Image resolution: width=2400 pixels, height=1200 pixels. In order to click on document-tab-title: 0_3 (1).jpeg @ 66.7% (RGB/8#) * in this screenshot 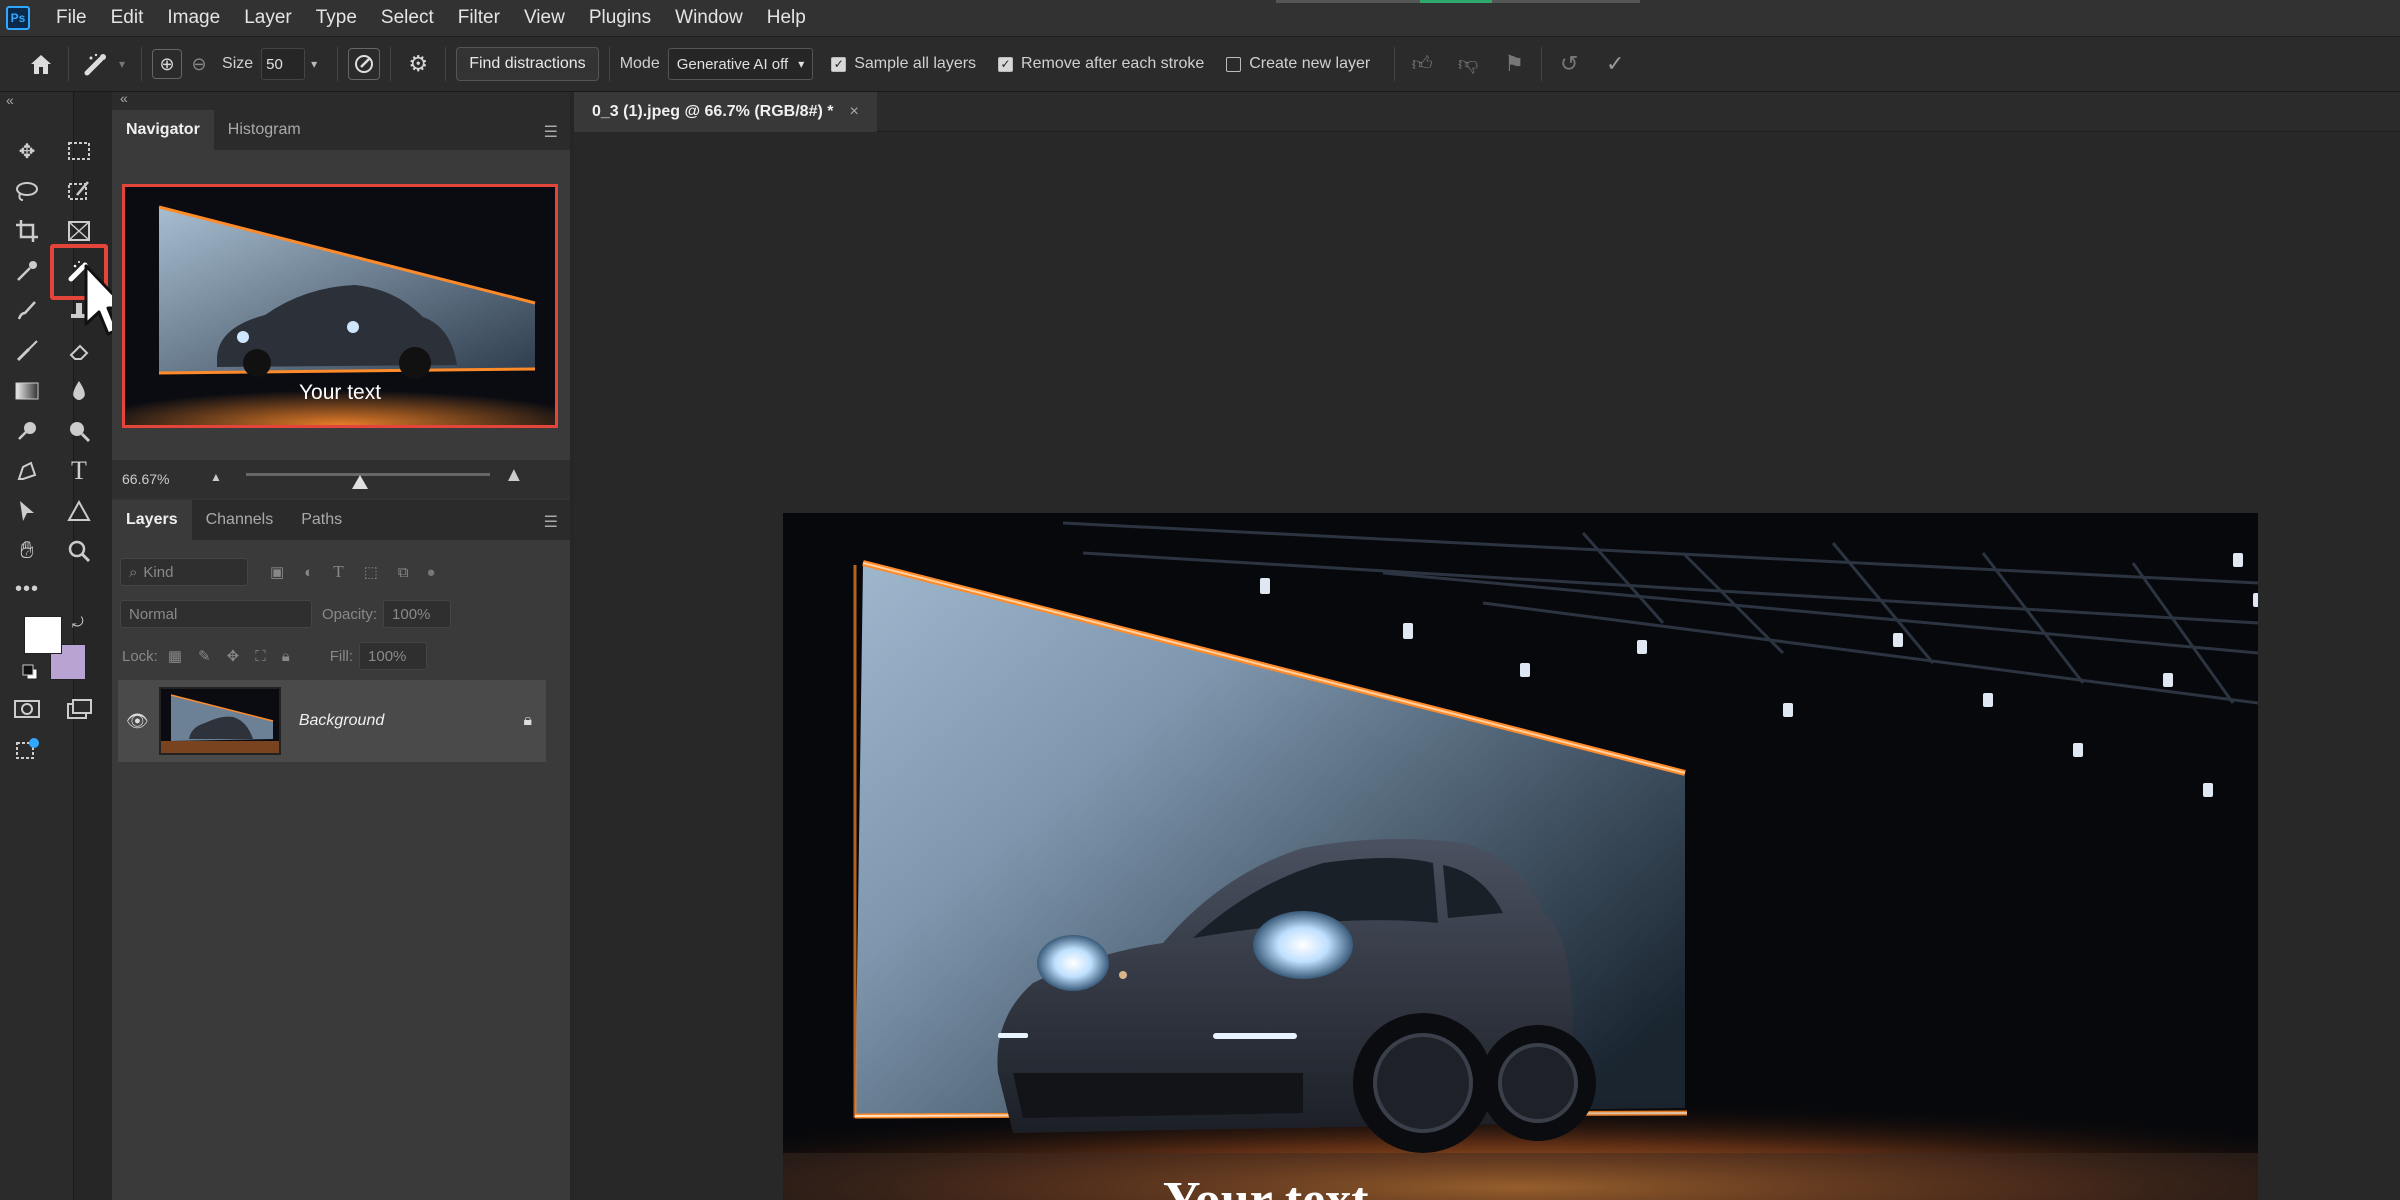, I will do `click(713, 111)`.